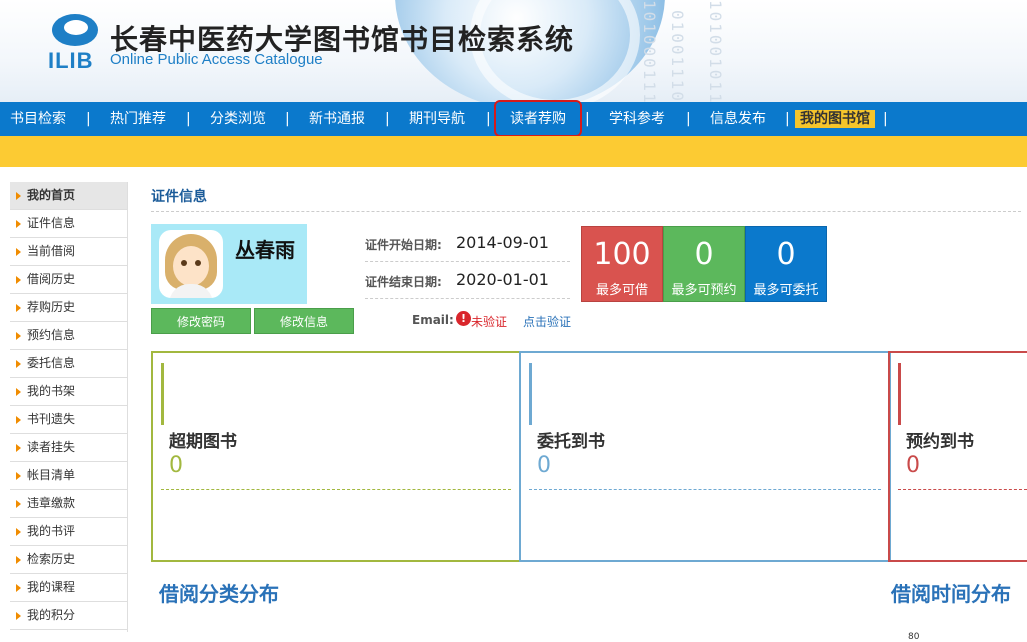 Image resolution: width=1027 pixels, height=642 pixels. I want to click on card-delegated-arrivals: 委托到书 0, so click(705, 456).